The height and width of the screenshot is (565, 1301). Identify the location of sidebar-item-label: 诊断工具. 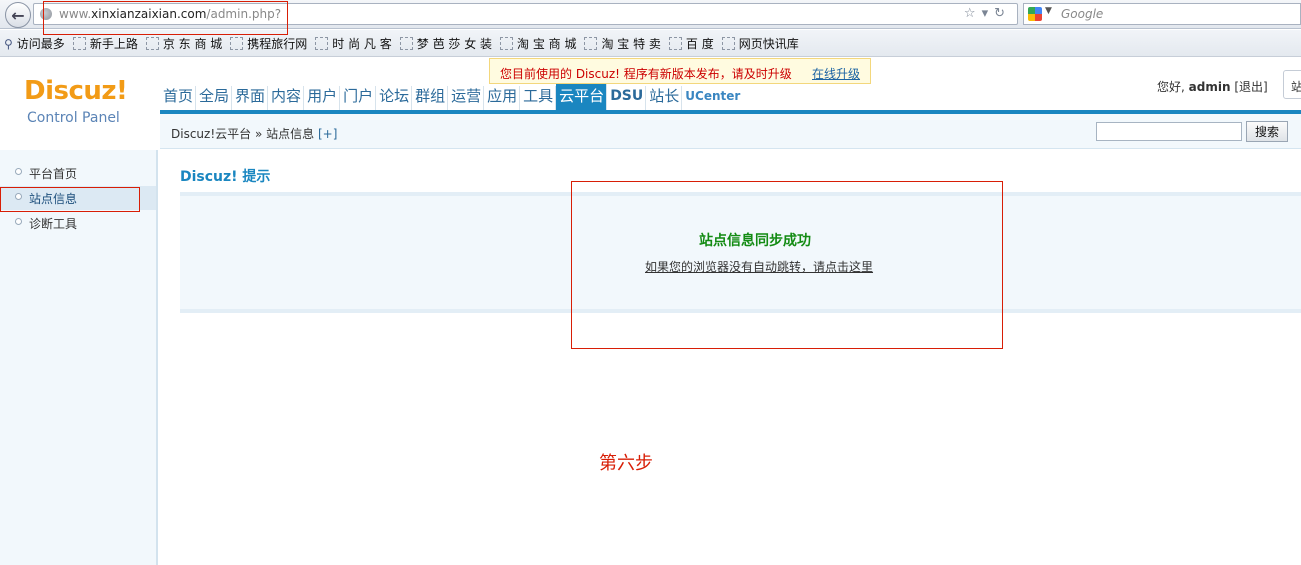
(53, 224).